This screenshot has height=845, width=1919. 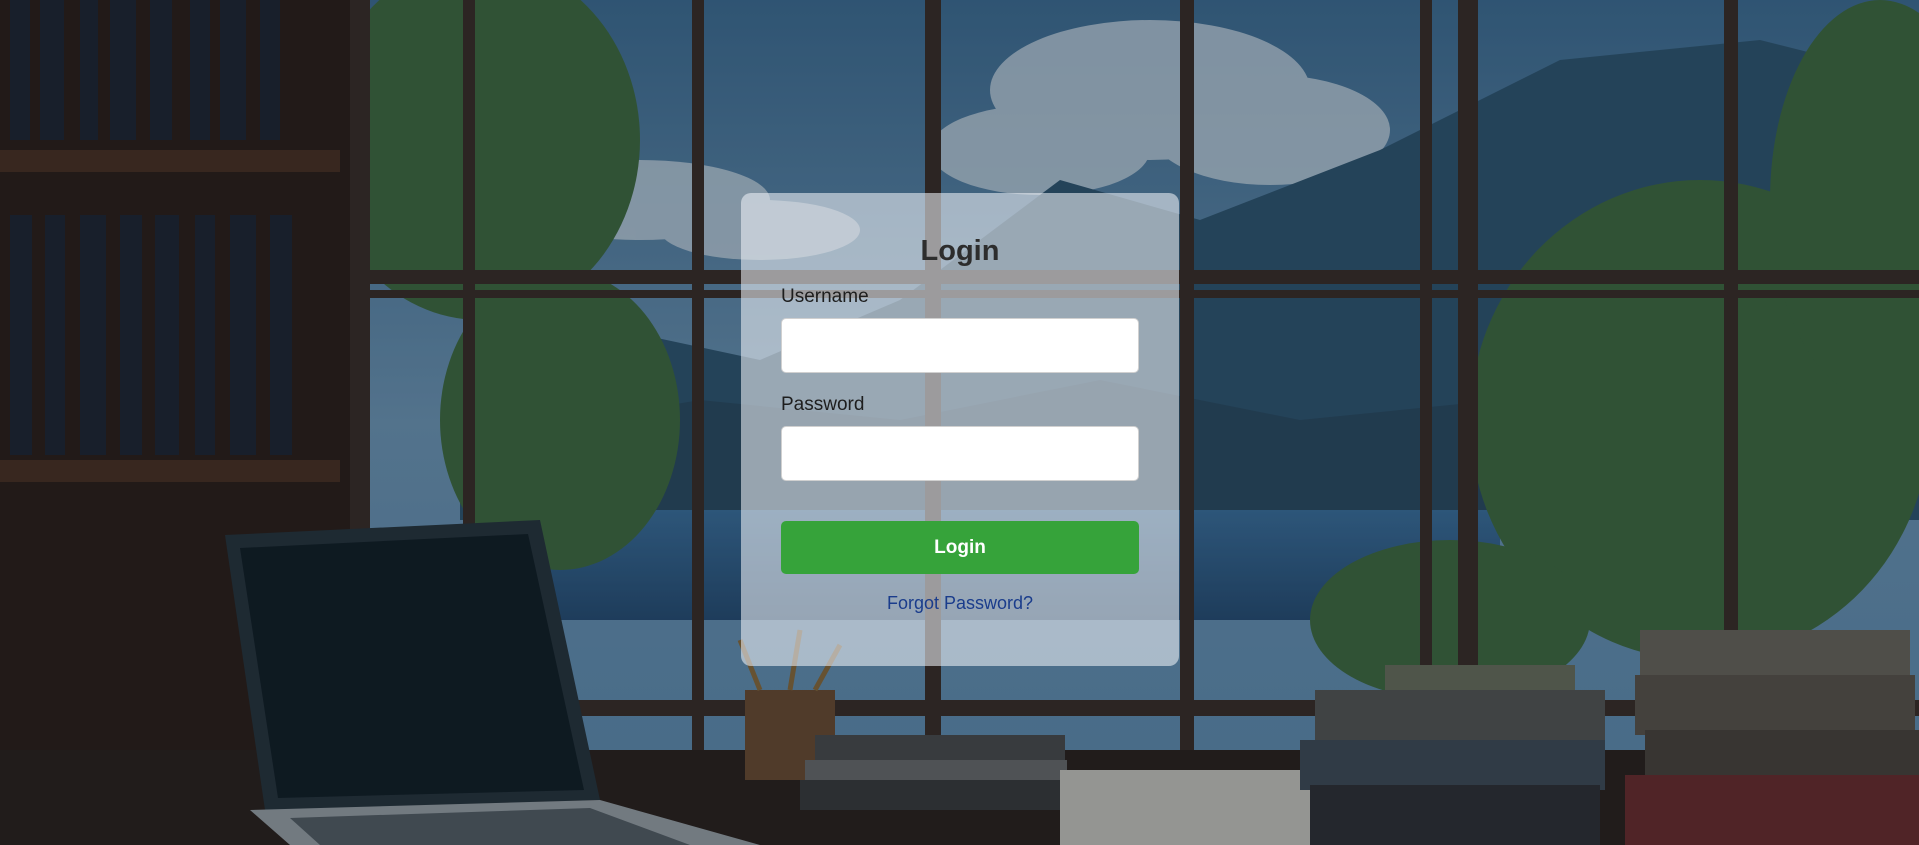 I want to click on password-label: Password, so click(x=823, y=404).